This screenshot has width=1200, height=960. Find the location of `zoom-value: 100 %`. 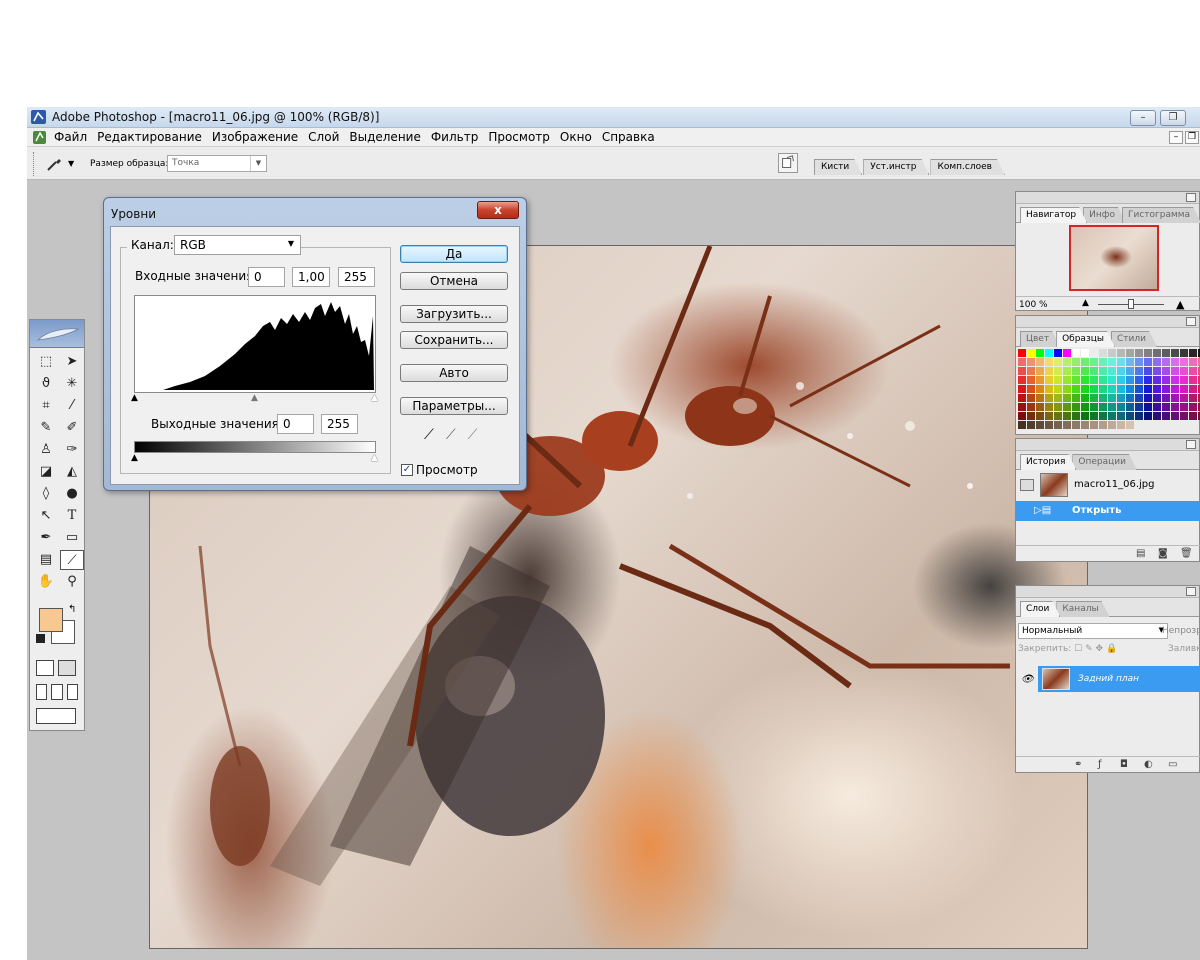

zoom-value: 100 % is located at coordinates (1033, 305).